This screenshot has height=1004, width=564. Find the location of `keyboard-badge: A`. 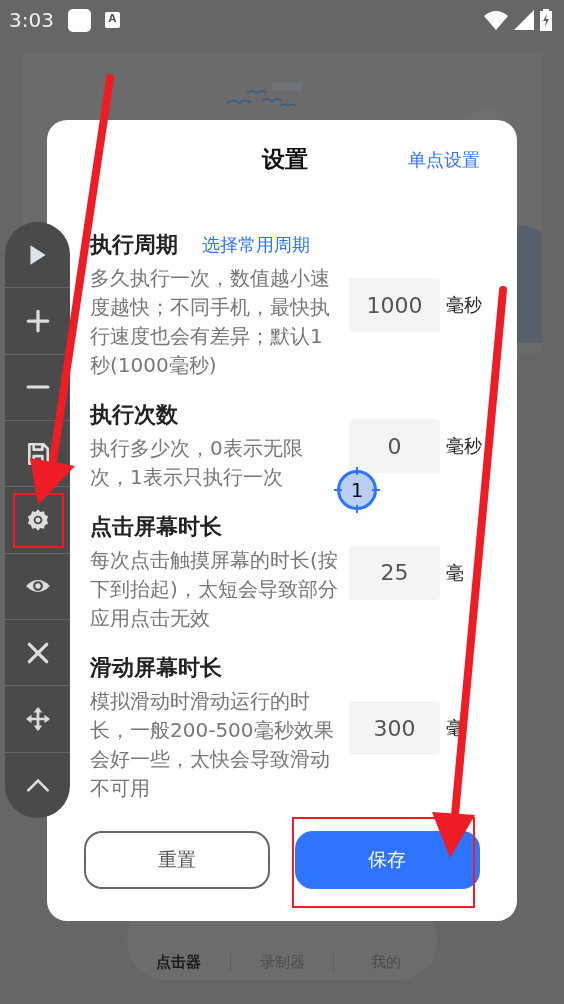

keyboard-badge: A is located at coordinates (112, 20).